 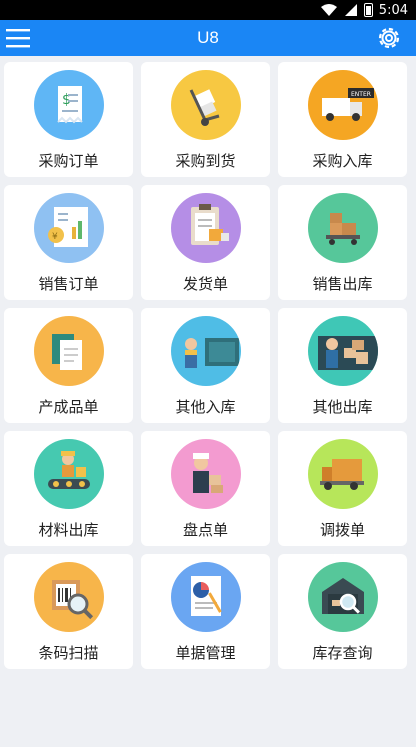 What do you see at coordinates (205, 407) in the screenshot?
I see `tile-label: 其他入库` at bounding box center [205, 407].